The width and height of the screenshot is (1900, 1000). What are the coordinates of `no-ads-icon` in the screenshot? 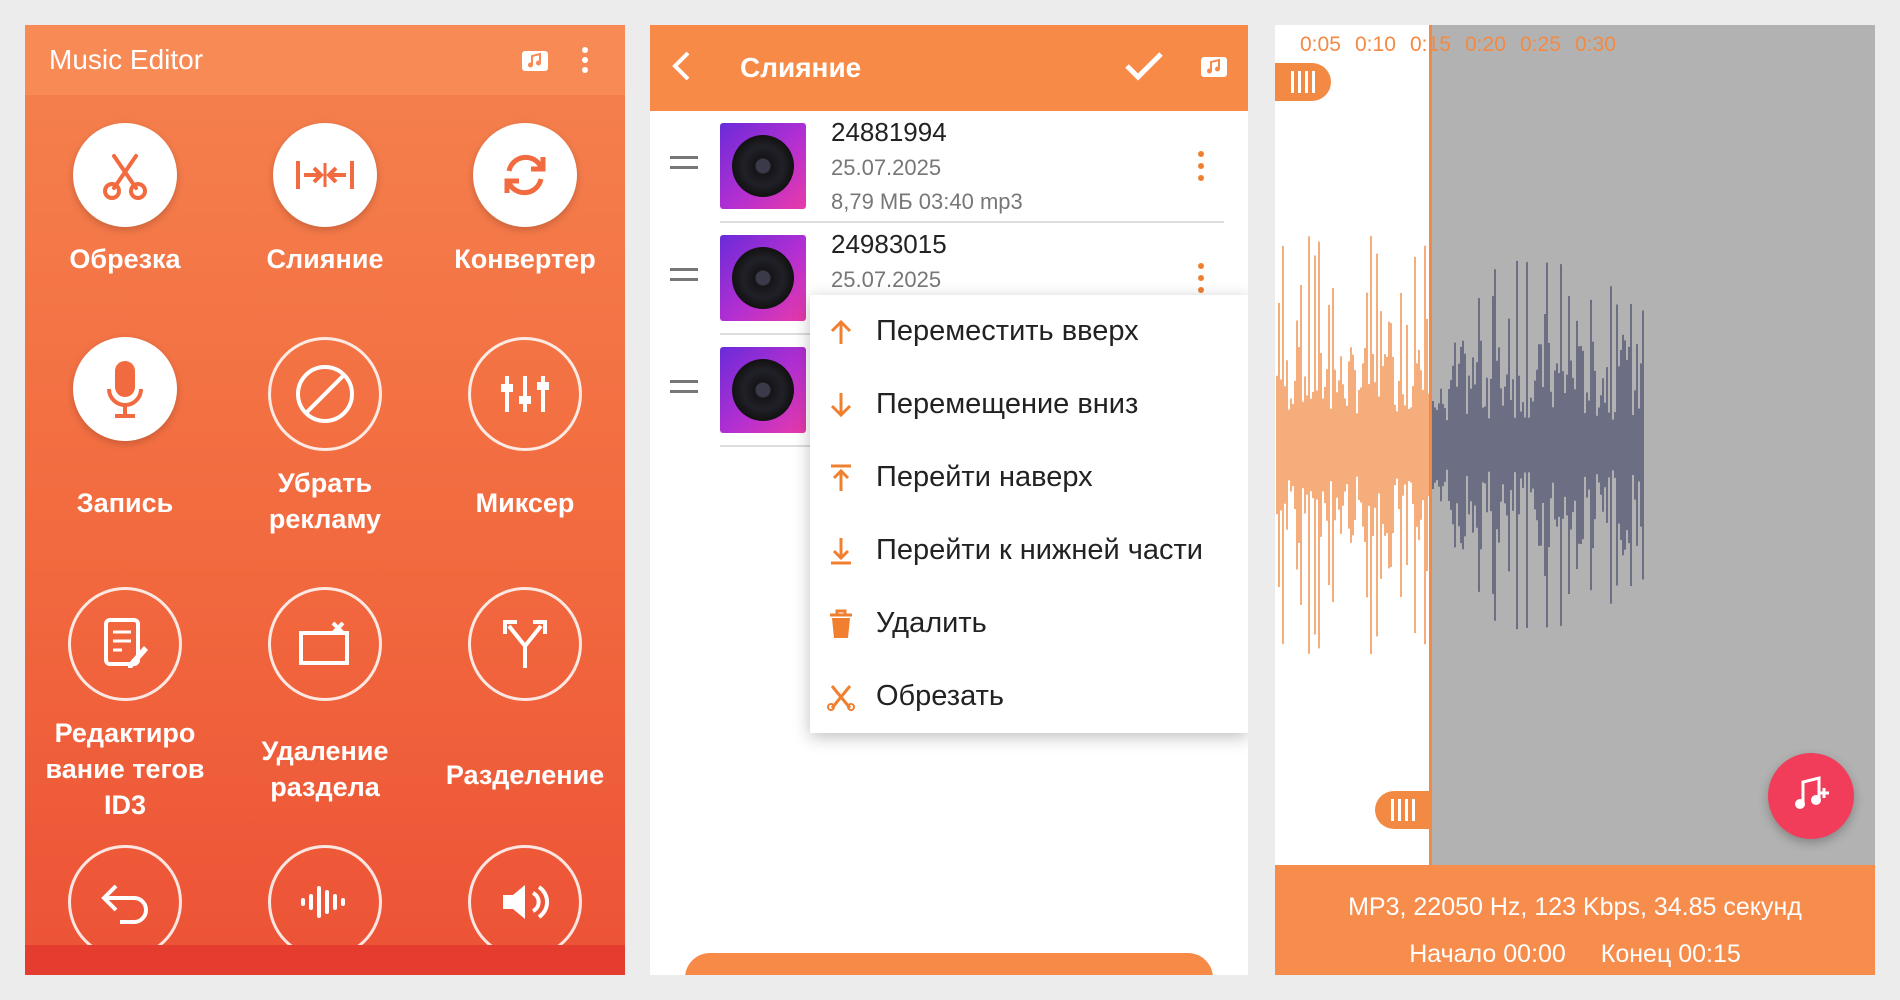 It's located at (325, 394).